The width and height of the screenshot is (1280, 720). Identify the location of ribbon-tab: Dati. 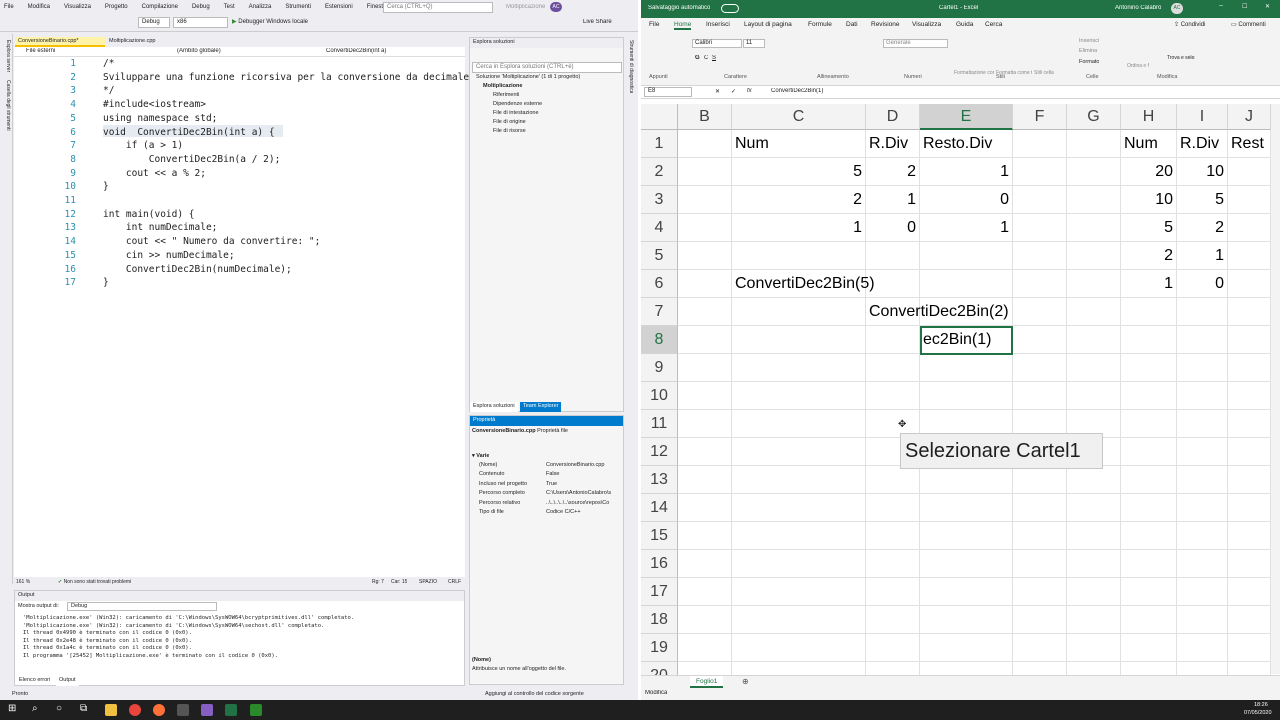
(852, 24).